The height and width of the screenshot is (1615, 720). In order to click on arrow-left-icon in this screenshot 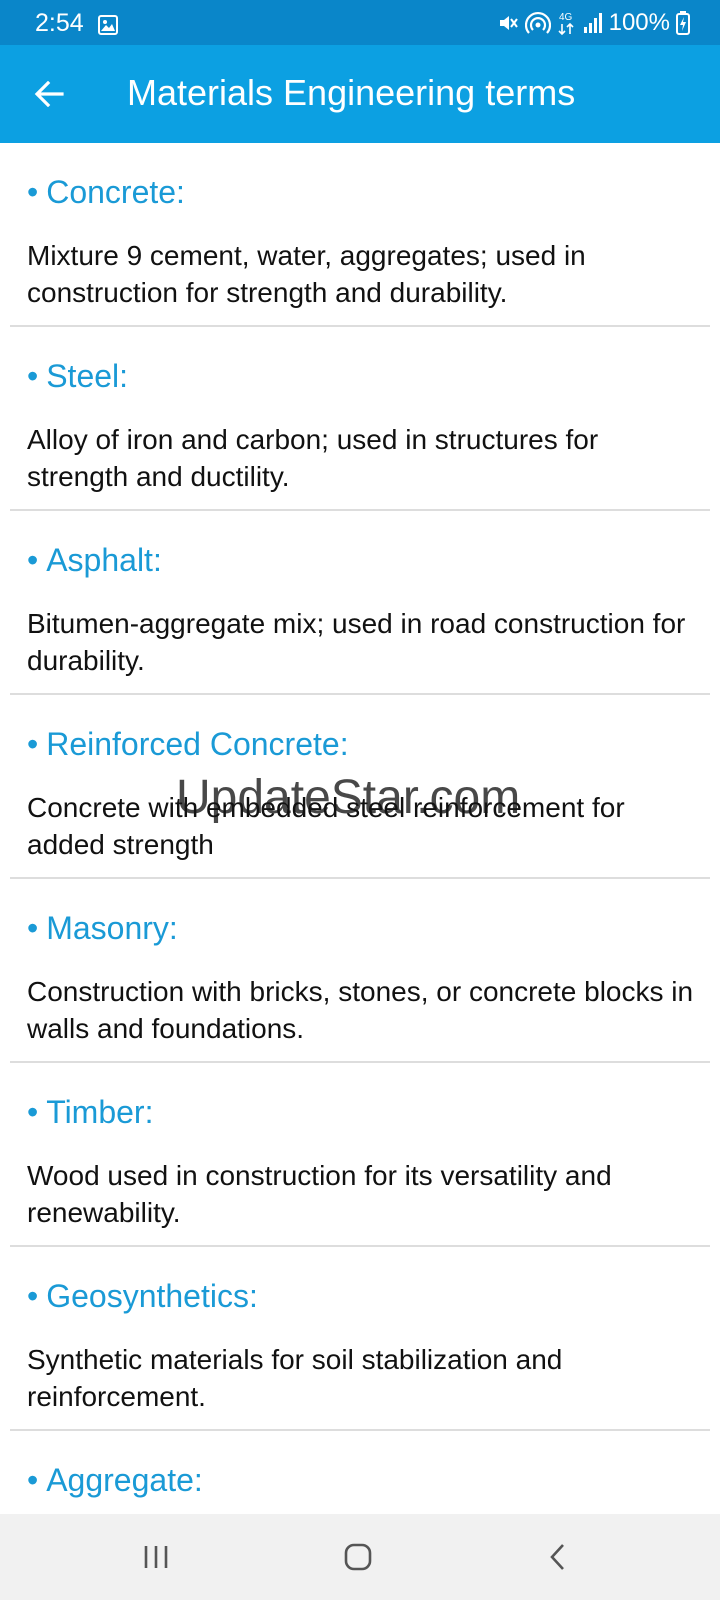, I will do `click(49, 94)`.